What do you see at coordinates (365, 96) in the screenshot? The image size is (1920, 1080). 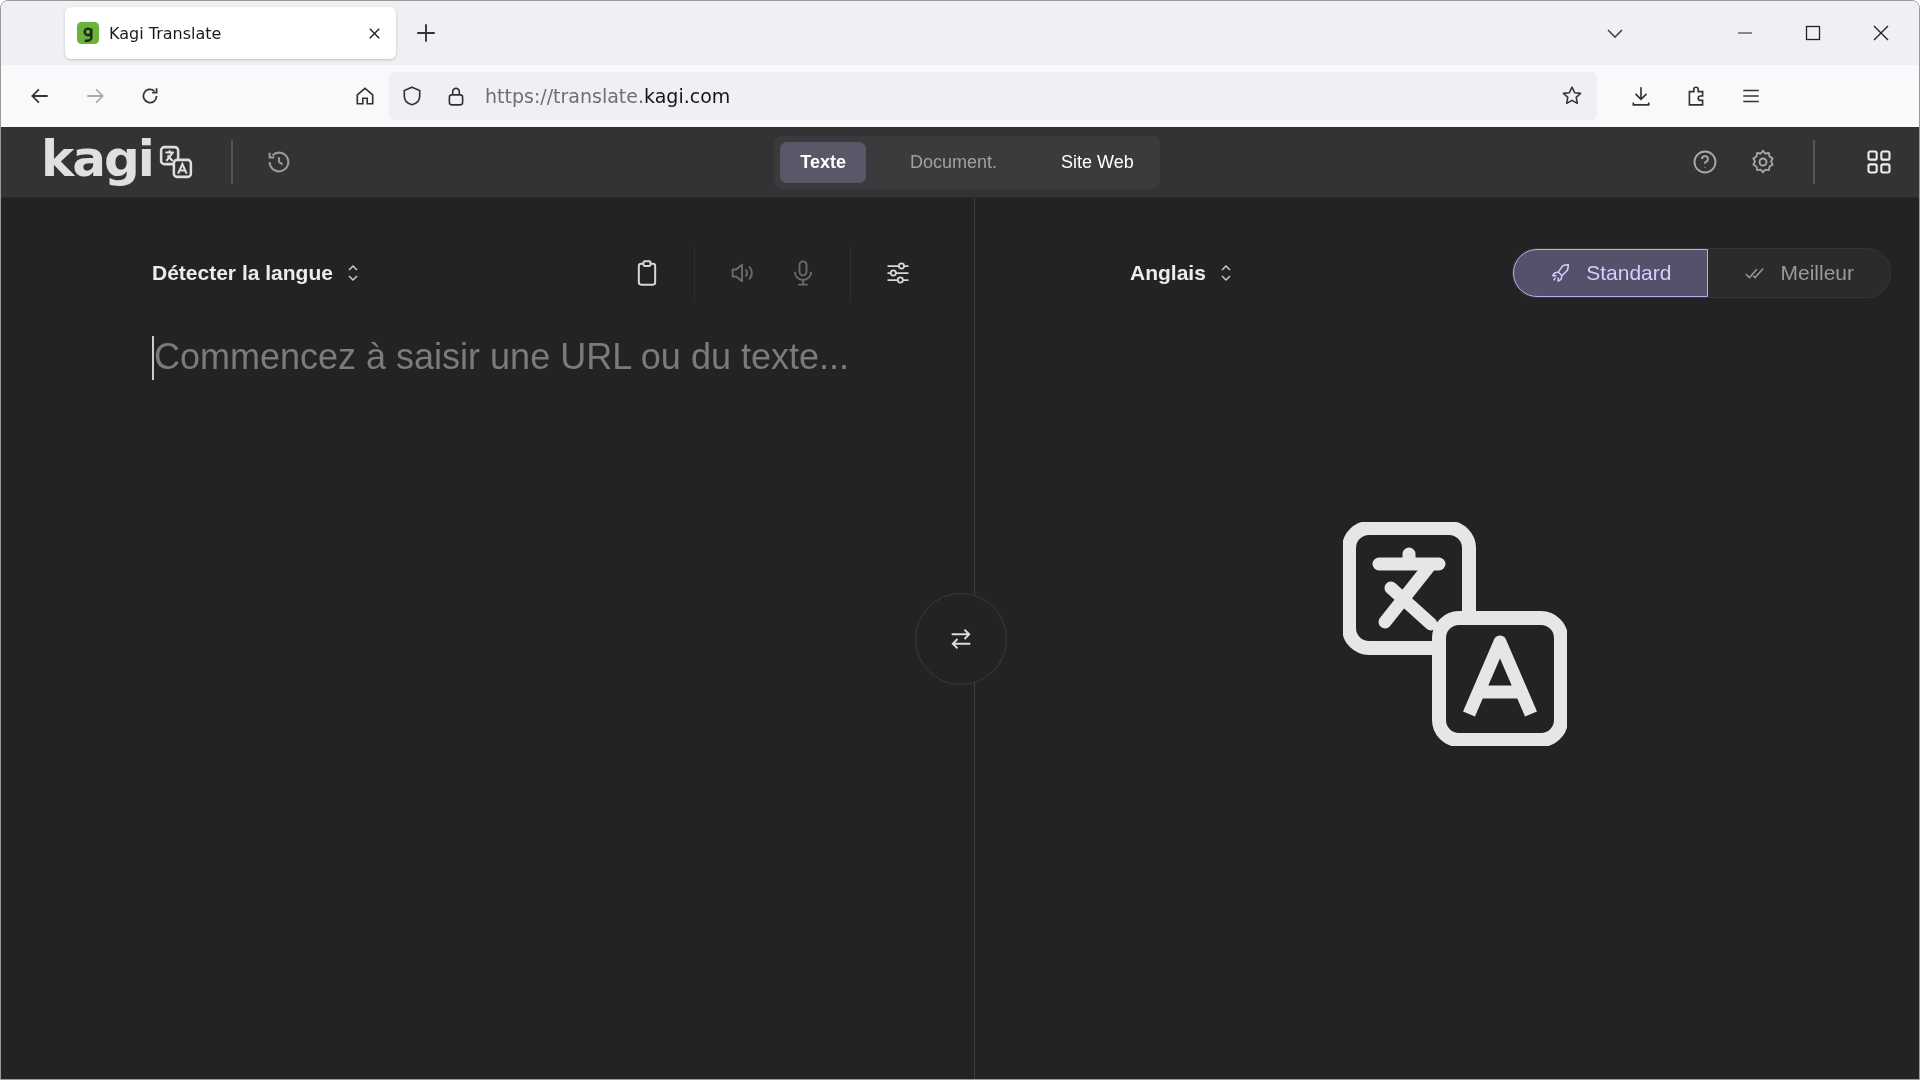 I see `home-icon` at bounding box center [365, 96].